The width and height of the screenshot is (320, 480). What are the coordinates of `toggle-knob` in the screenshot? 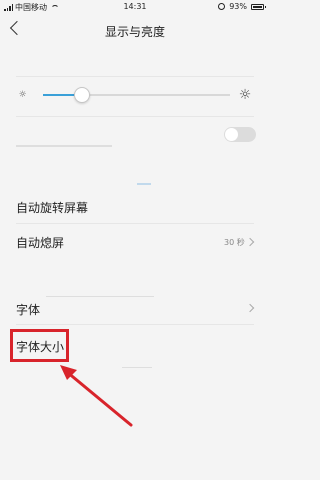 It's located at (231, 134).